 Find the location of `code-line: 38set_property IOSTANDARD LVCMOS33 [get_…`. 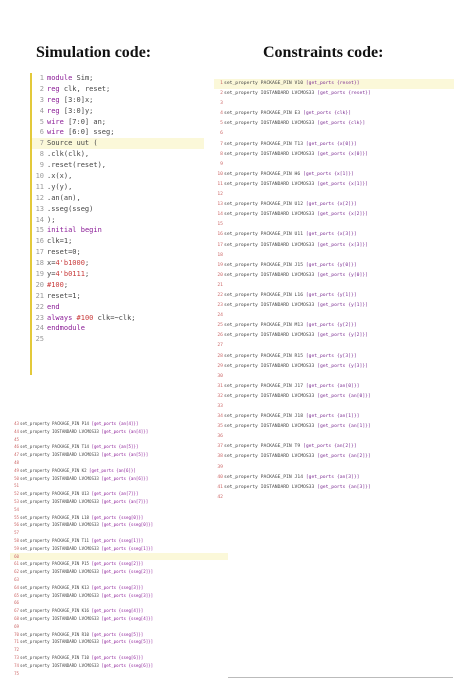

code-line: 38set_property IOSTANDARD LVCMOS33 [get_… is located at coordinates (334, 457).